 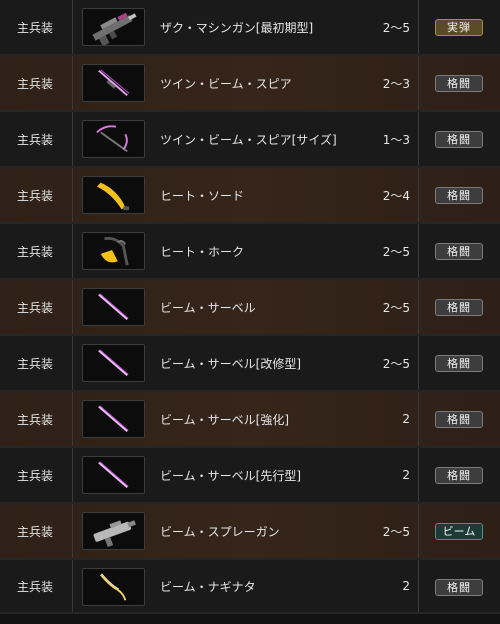 I want to click on weapon-name: ヒート・ホーク, so click(x=202, y=251).